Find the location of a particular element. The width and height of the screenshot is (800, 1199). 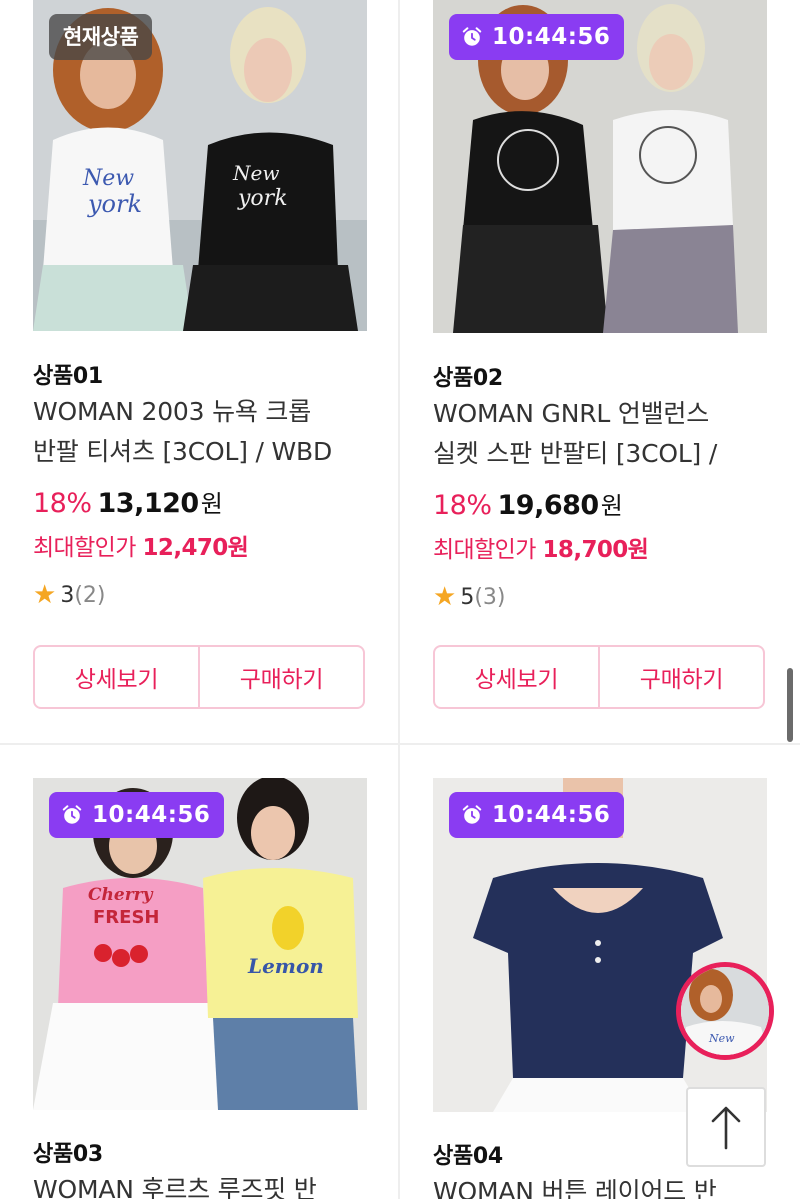

arrow-up-icon is located at coordinates (726, 1128).